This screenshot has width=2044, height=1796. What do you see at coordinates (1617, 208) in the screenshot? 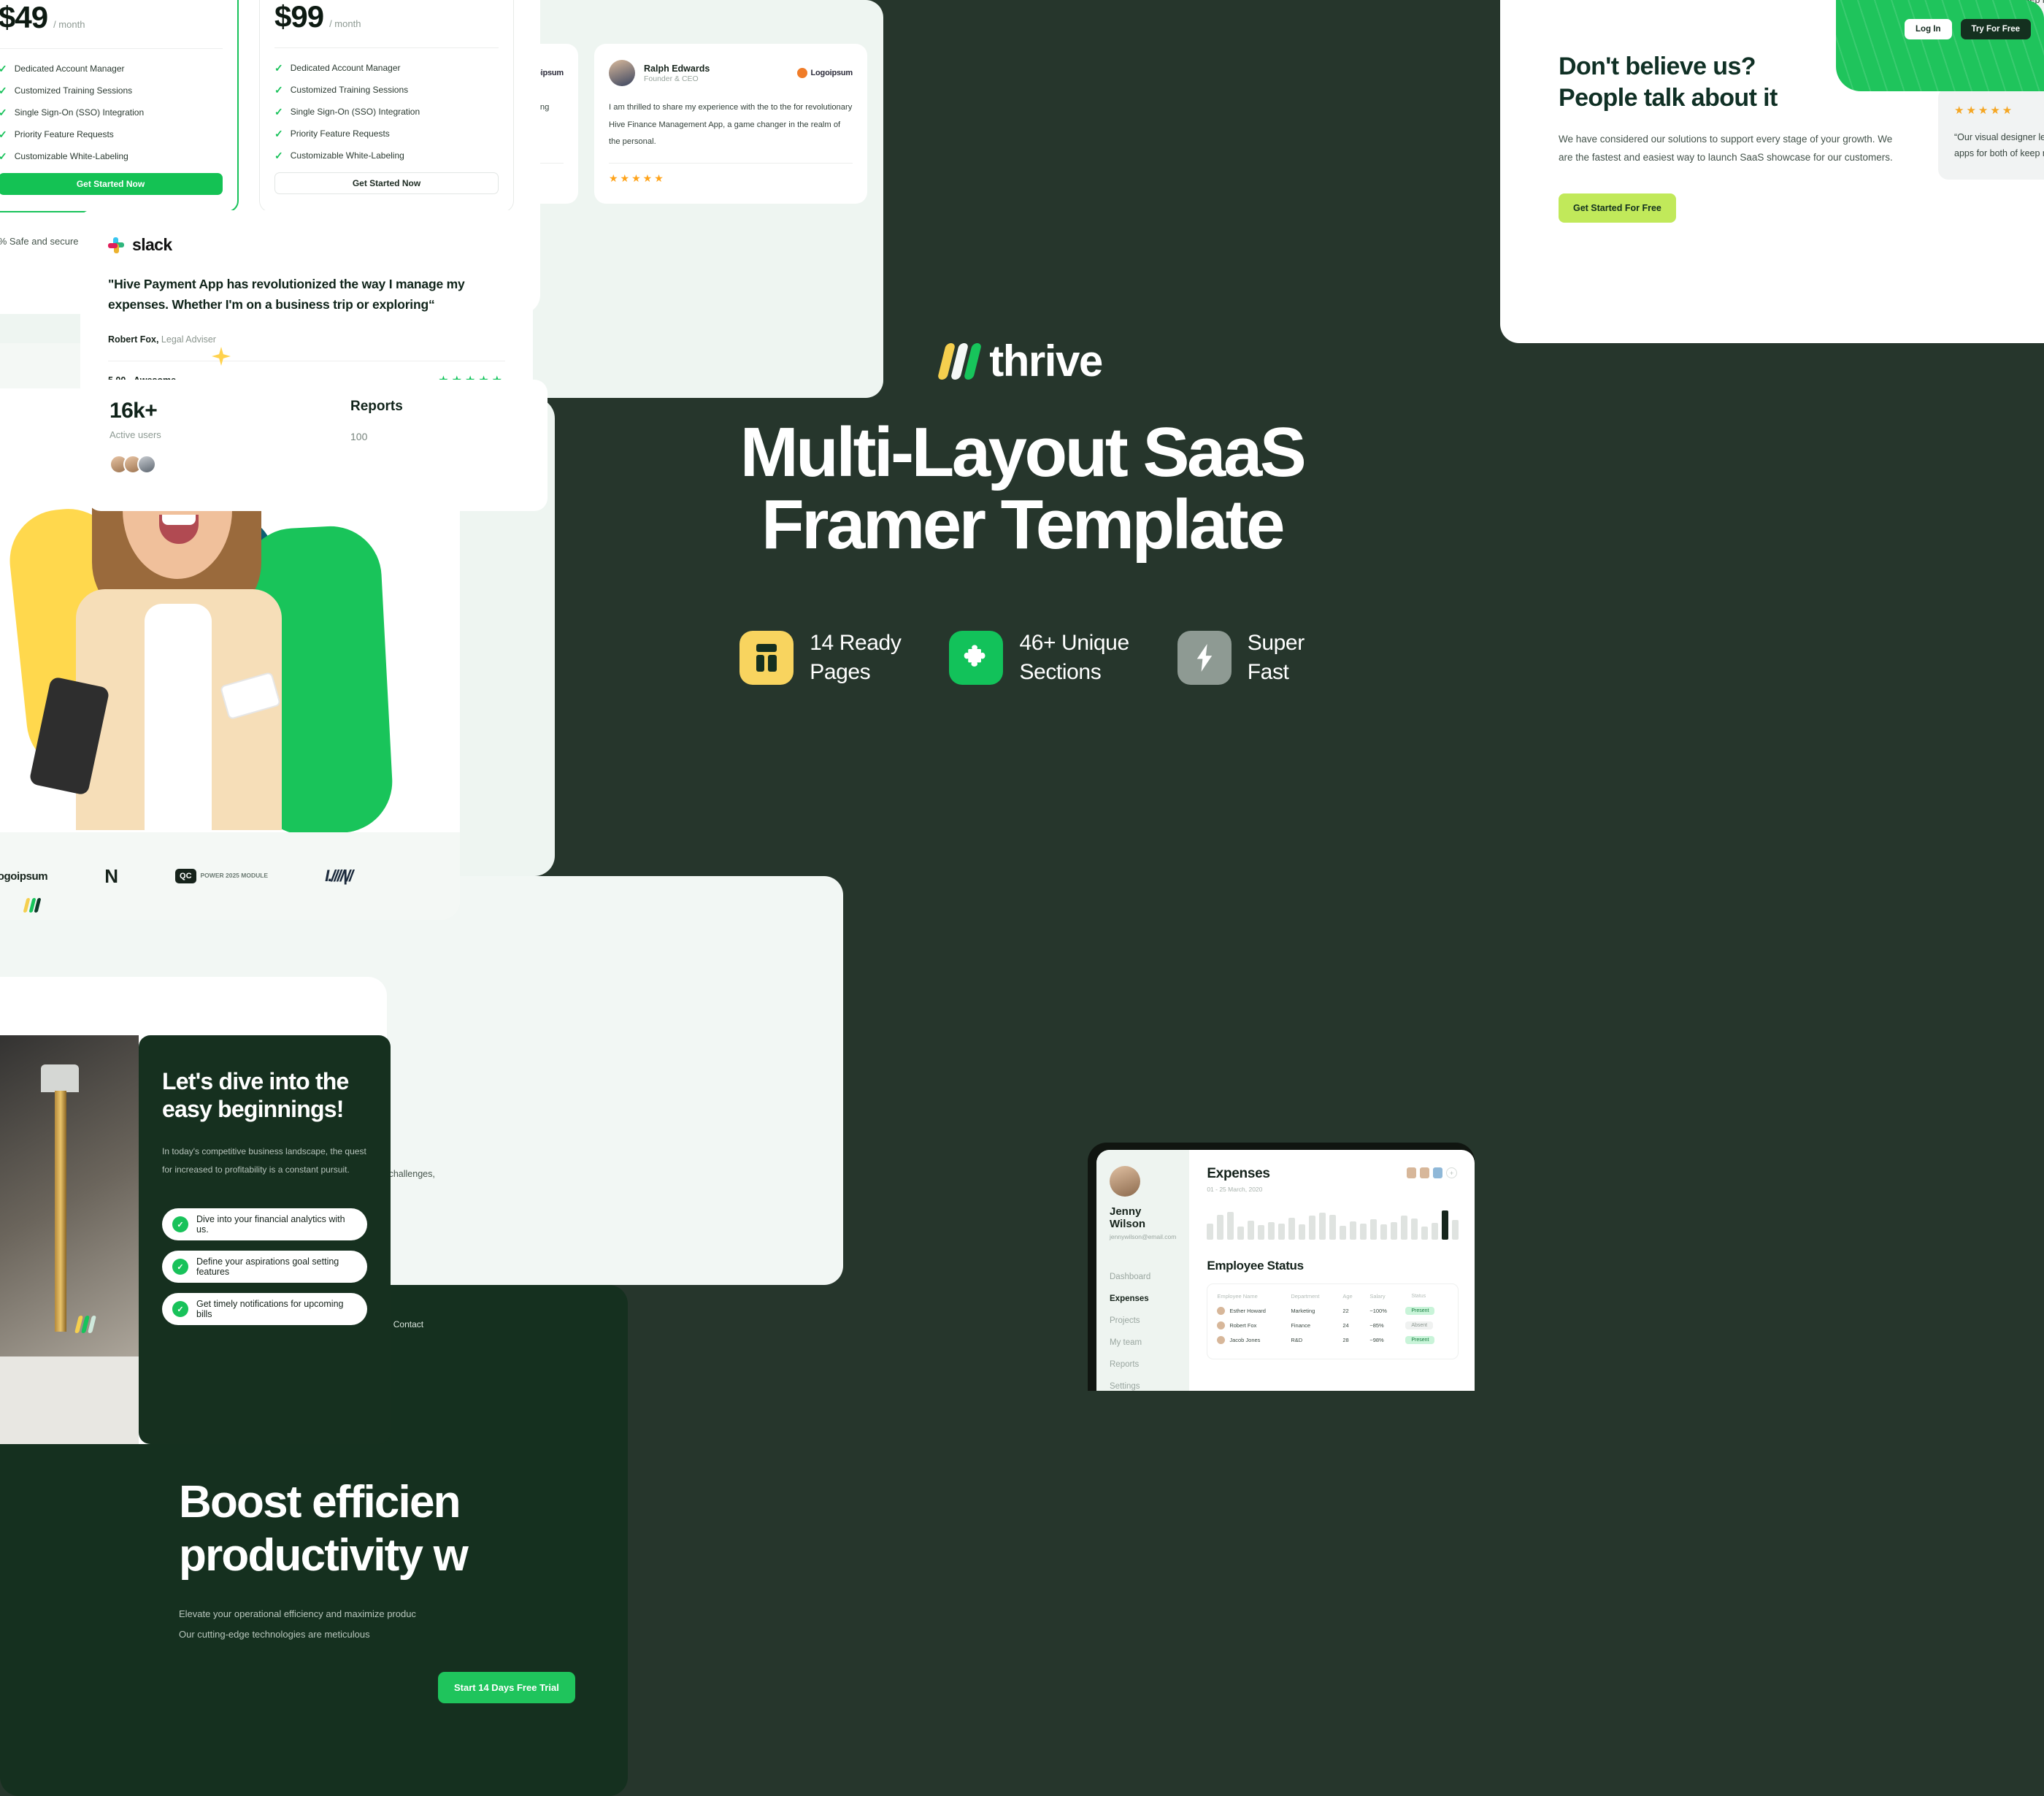
I see `get-started-for-free-button: Get Started For Free` at bounding box center [1617, 208].